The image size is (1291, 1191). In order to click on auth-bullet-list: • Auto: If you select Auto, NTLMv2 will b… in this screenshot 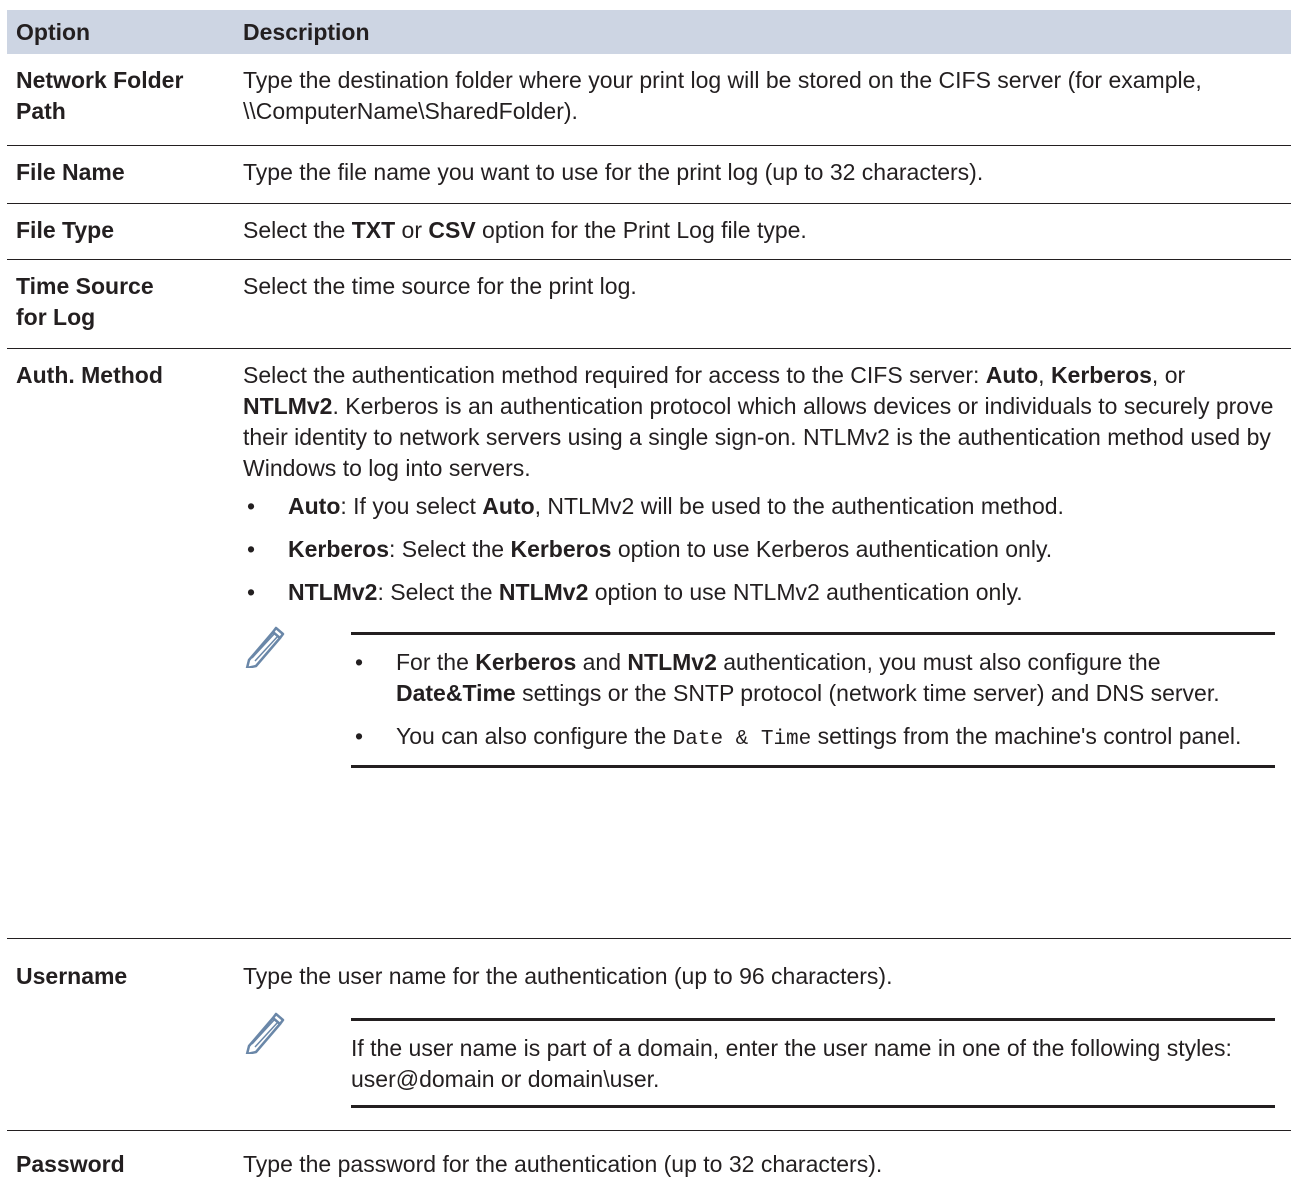, I will do `click(762, 549)`.